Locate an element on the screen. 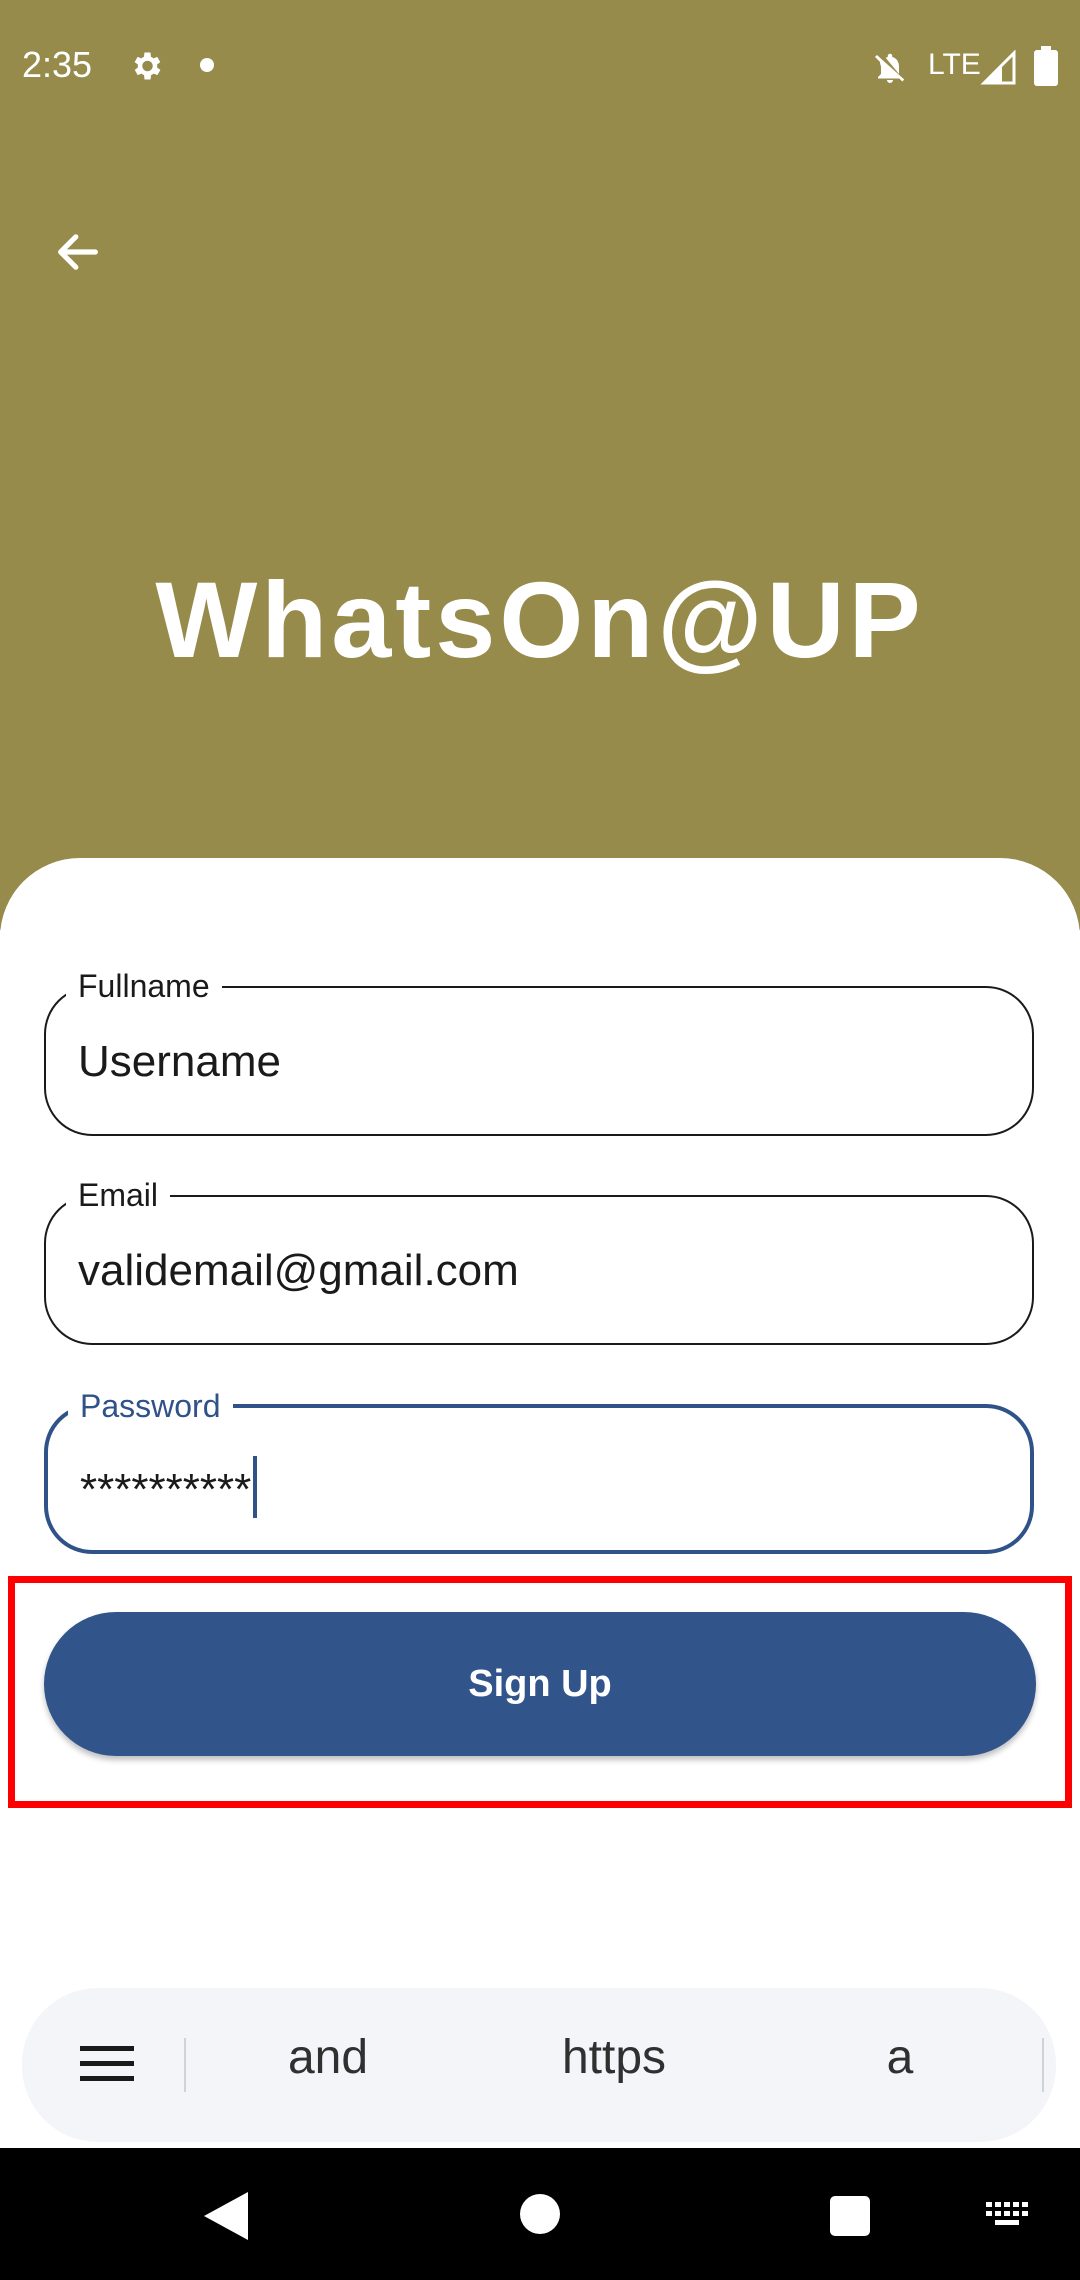 This screenshot has width=1080, height=2280. keyboard-suggestion-bar: and https a is located at coordinates (539, 2065).